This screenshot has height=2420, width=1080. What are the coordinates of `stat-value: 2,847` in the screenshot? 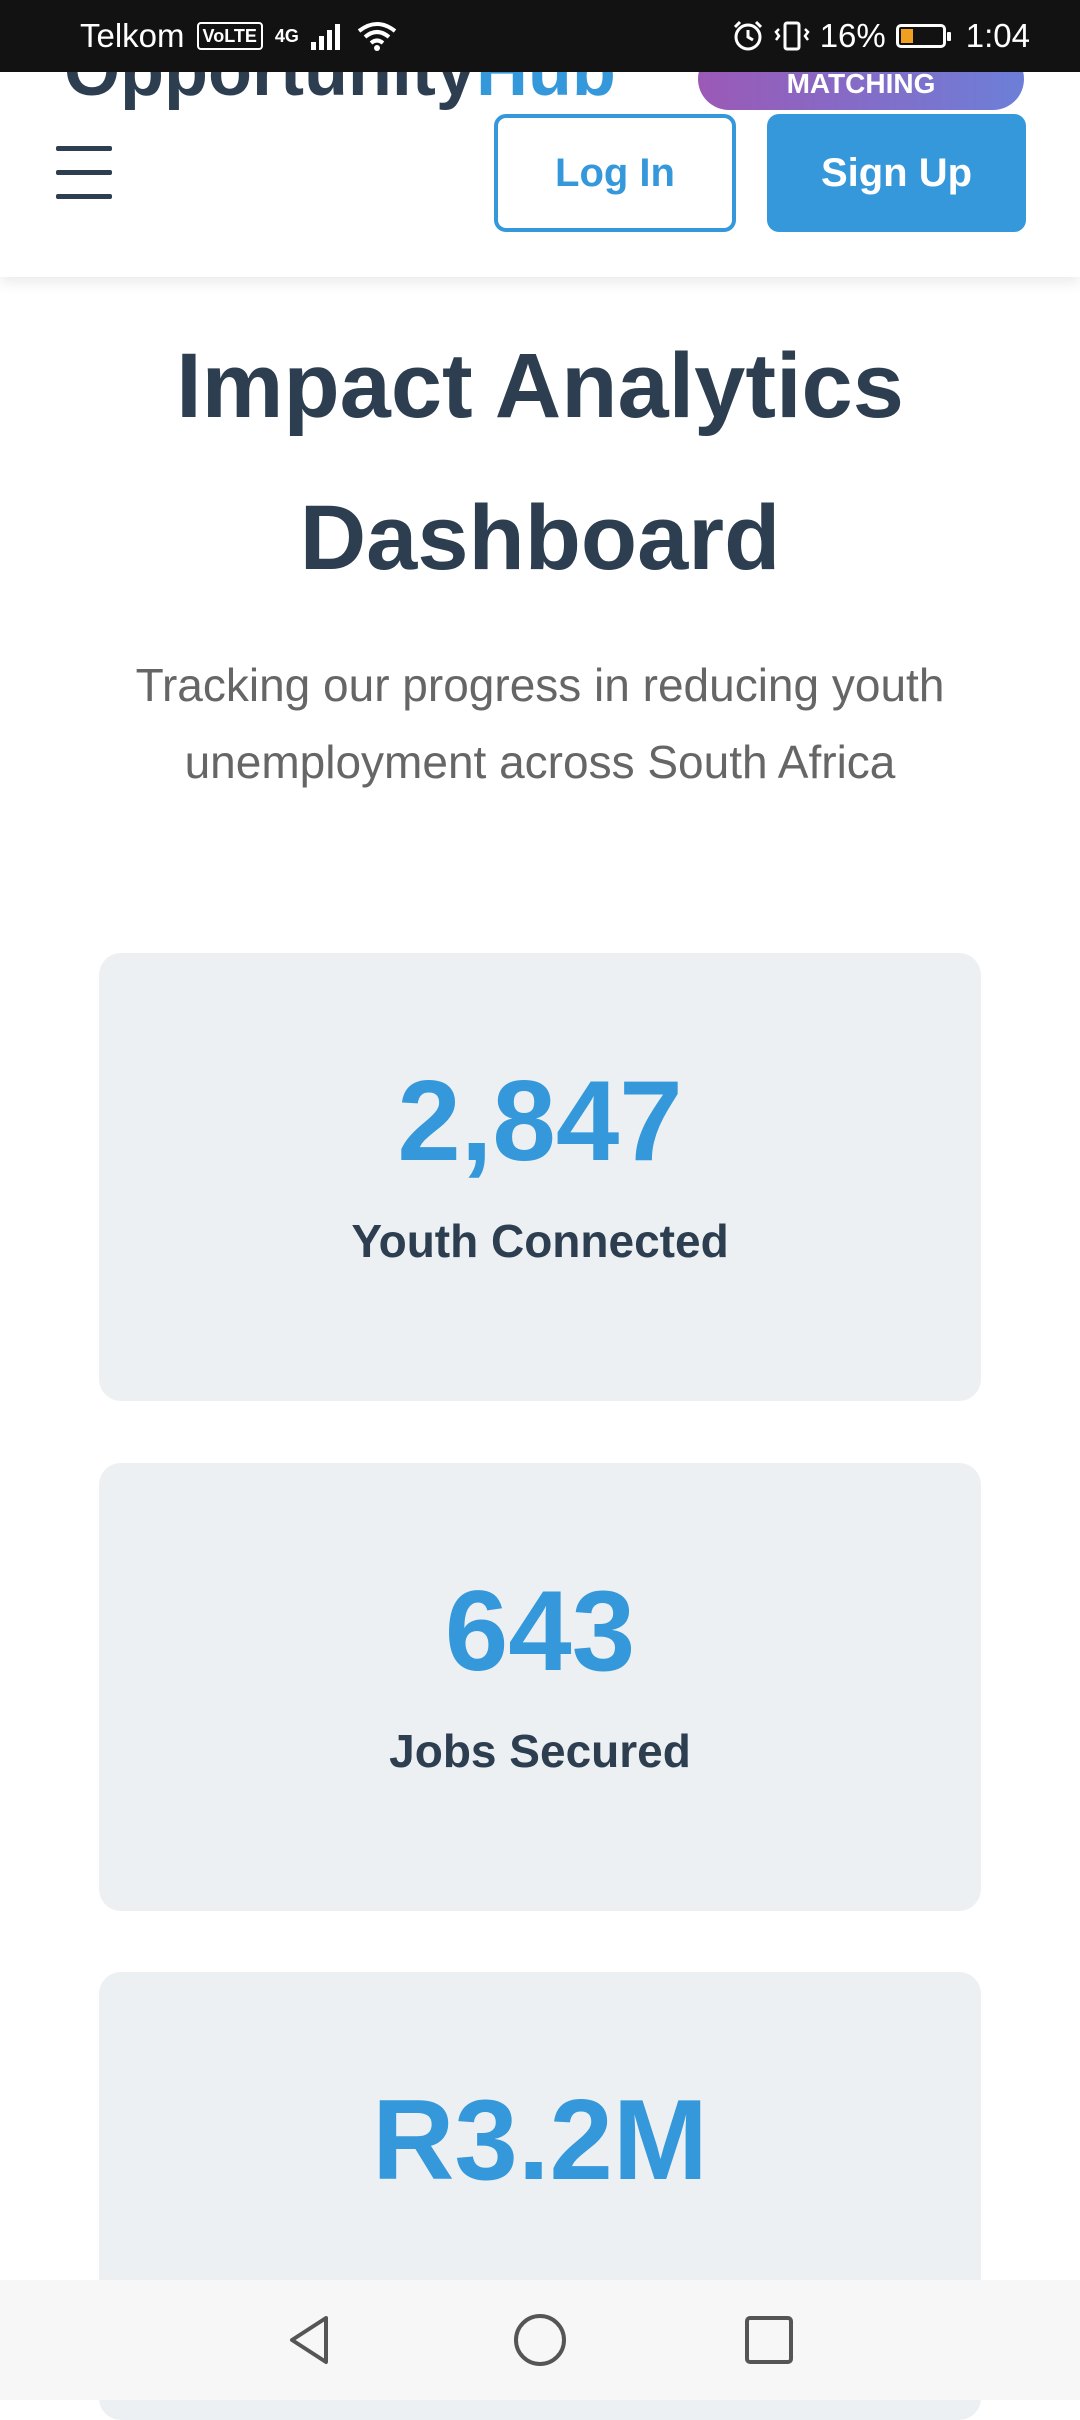 It's located at (540, 1121).